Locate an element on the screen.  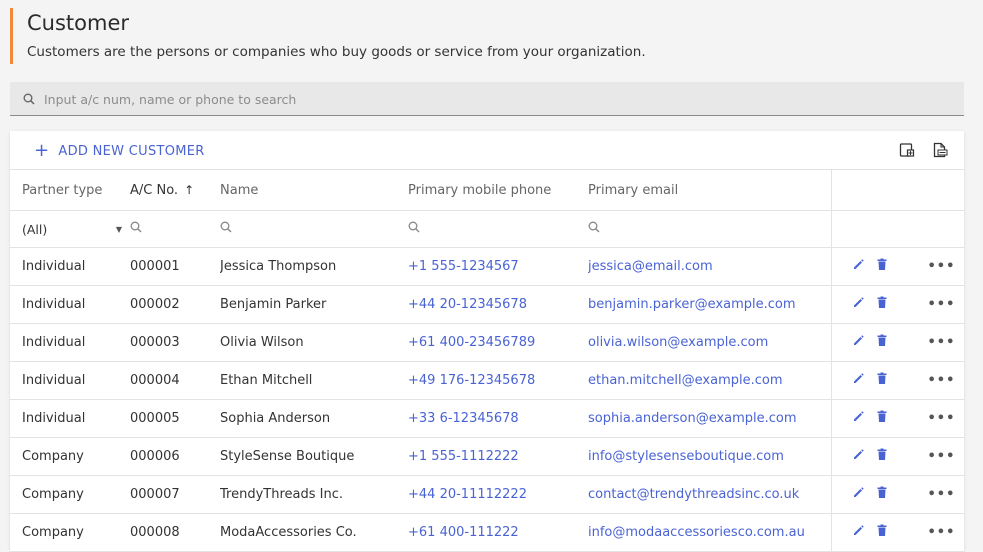
export-excel-icon is located at coordinates (907, 150).